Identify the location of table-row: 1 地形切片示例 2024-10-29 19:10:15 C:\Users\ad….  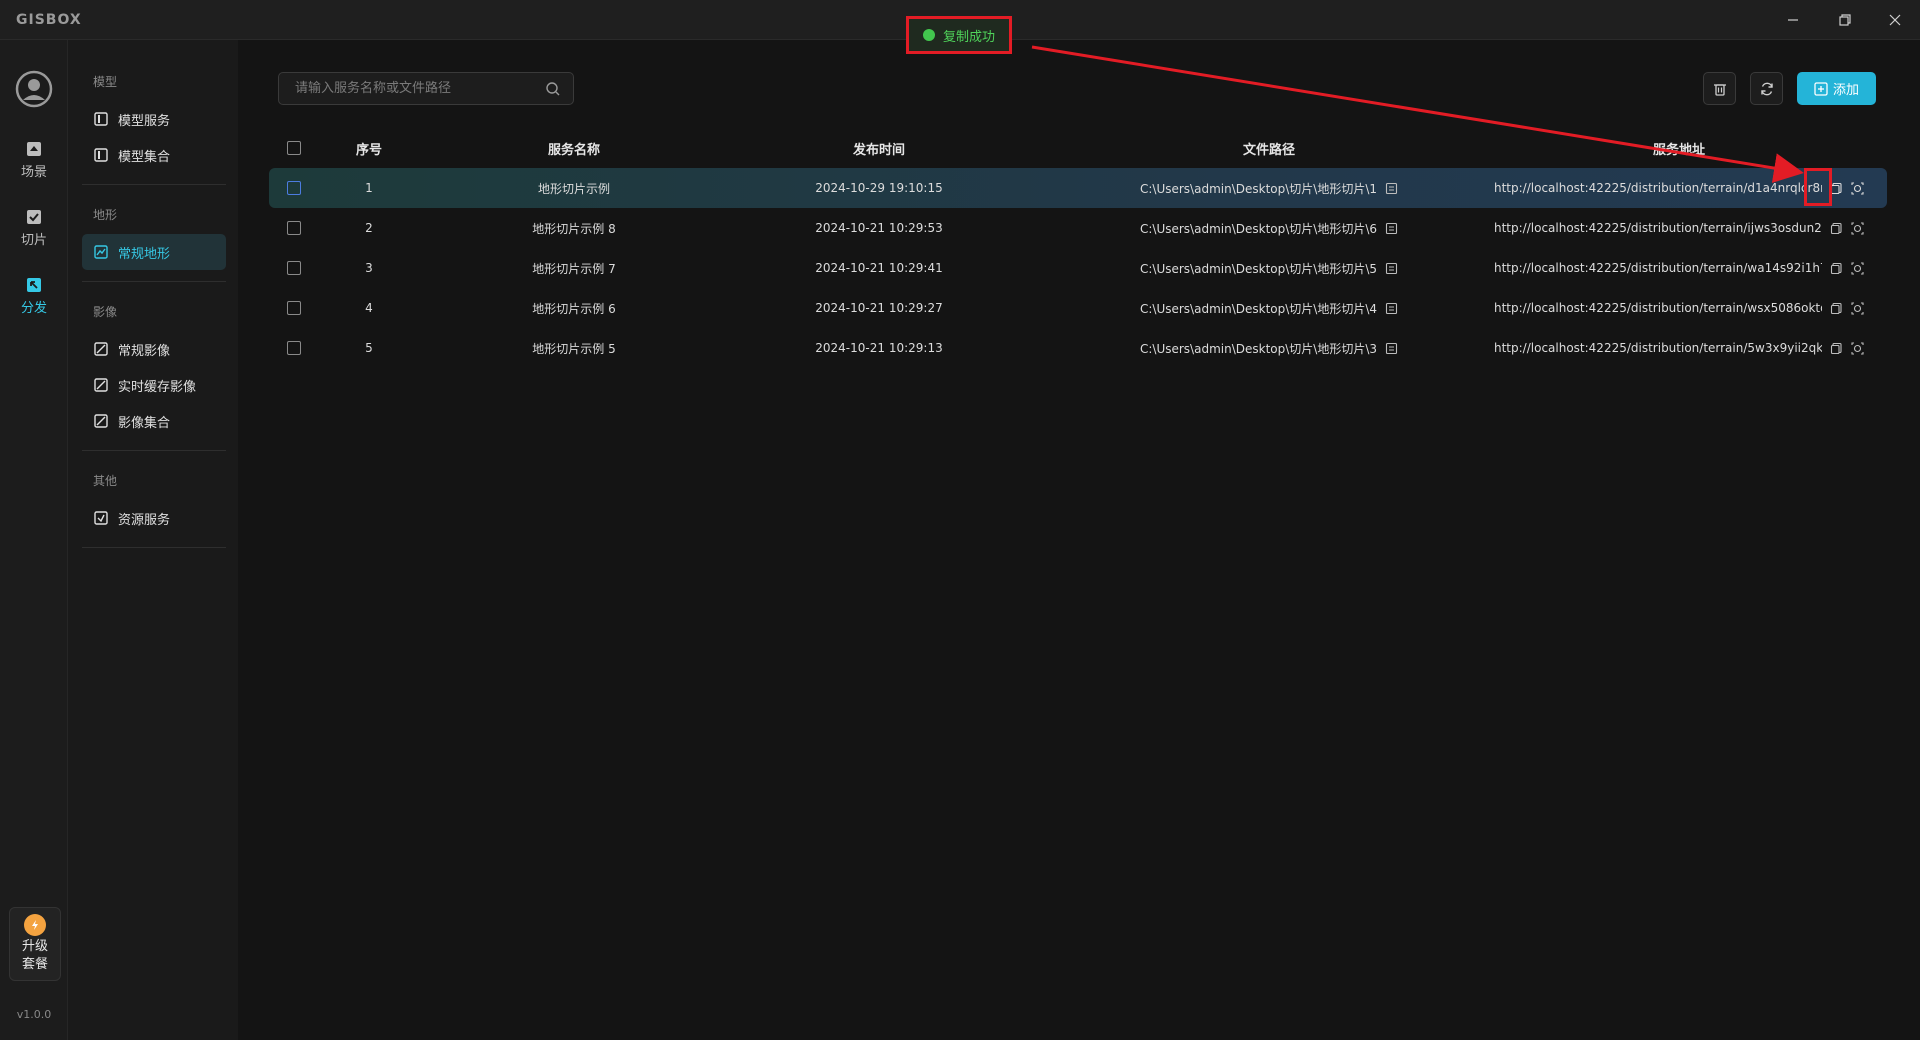
(1078, 188).